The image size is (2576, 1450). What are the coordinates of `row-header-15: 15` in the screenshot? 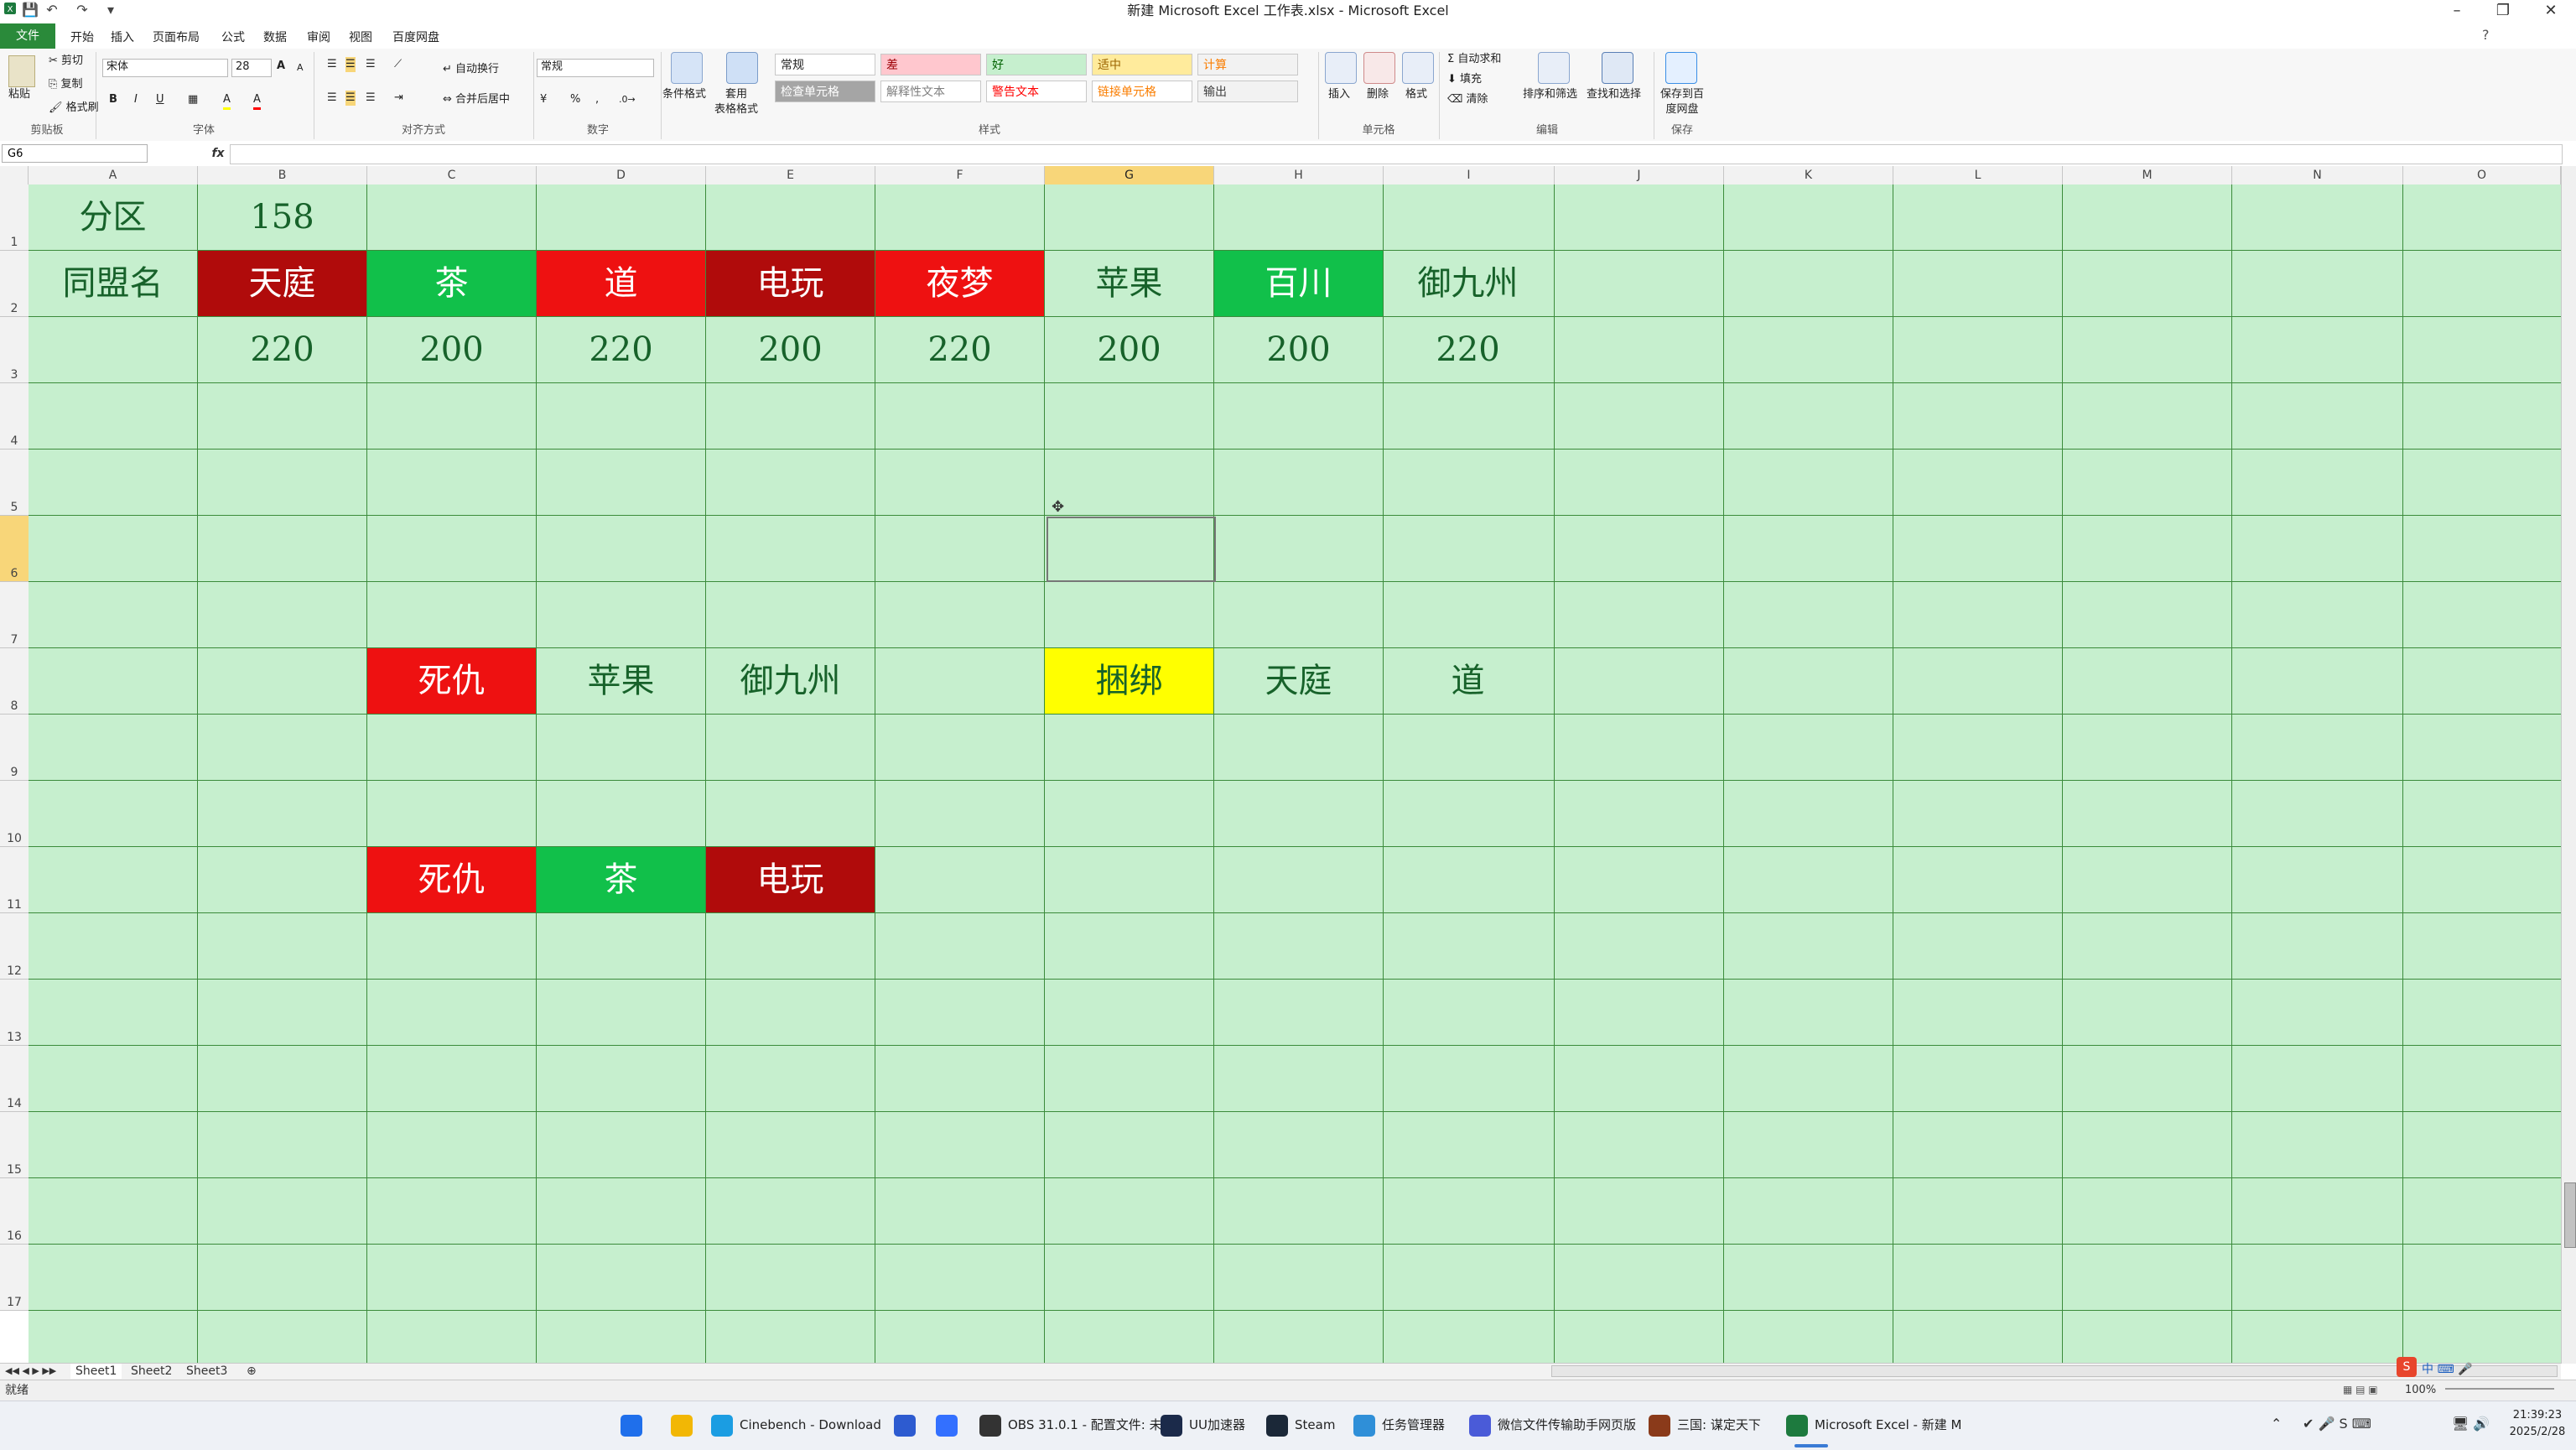 It's located at (14, 1145).